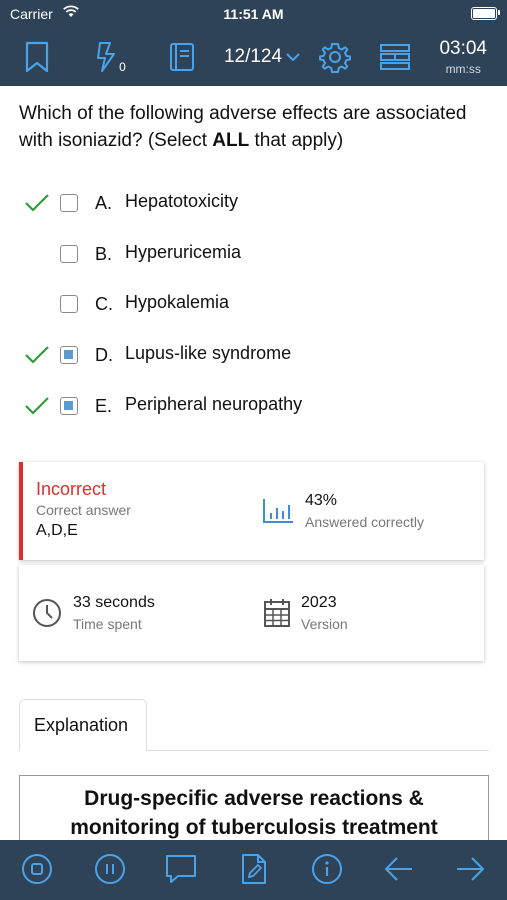 This screenshot has height=900, width=507. I want to click on bottom-toolbar, so click(253, 870).